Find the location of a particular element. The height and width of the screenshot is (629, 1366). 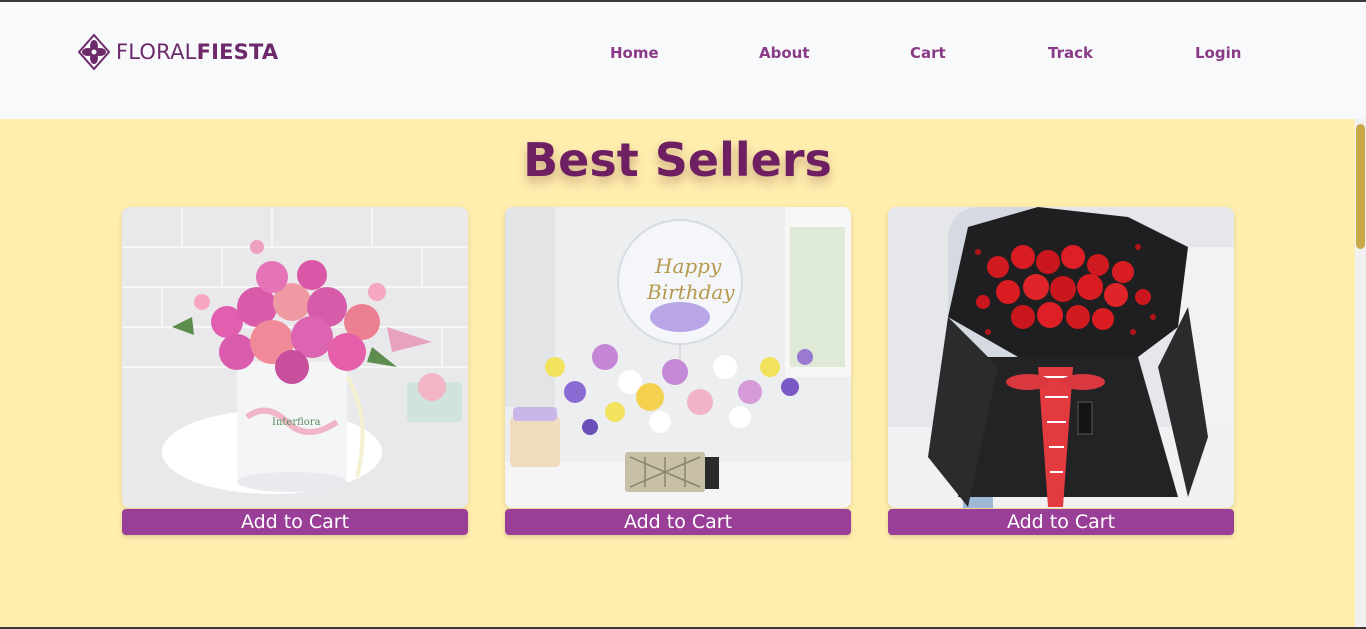

svg-text: Happy is located at coordinates (688, 266).